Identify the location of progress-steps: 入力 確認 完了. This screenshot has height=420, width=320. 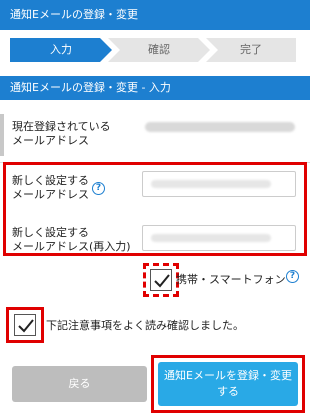
(153, 50).